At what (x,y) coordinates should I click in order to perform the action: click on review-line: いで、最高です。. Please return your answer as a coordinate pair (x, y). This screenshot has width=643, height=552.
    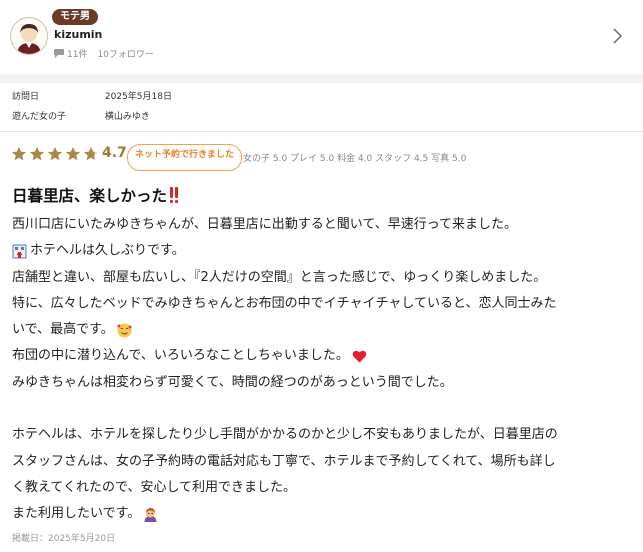
    Looking at the image, I should click on (323, 330).